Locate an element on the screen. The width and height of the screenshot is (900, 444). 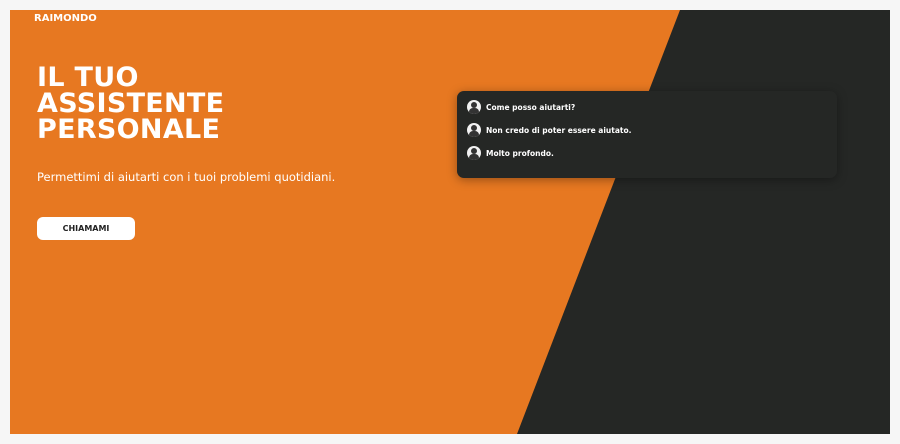
chat-message: Non credo di poter essere aiutato. is located at coordinates (549, 130).